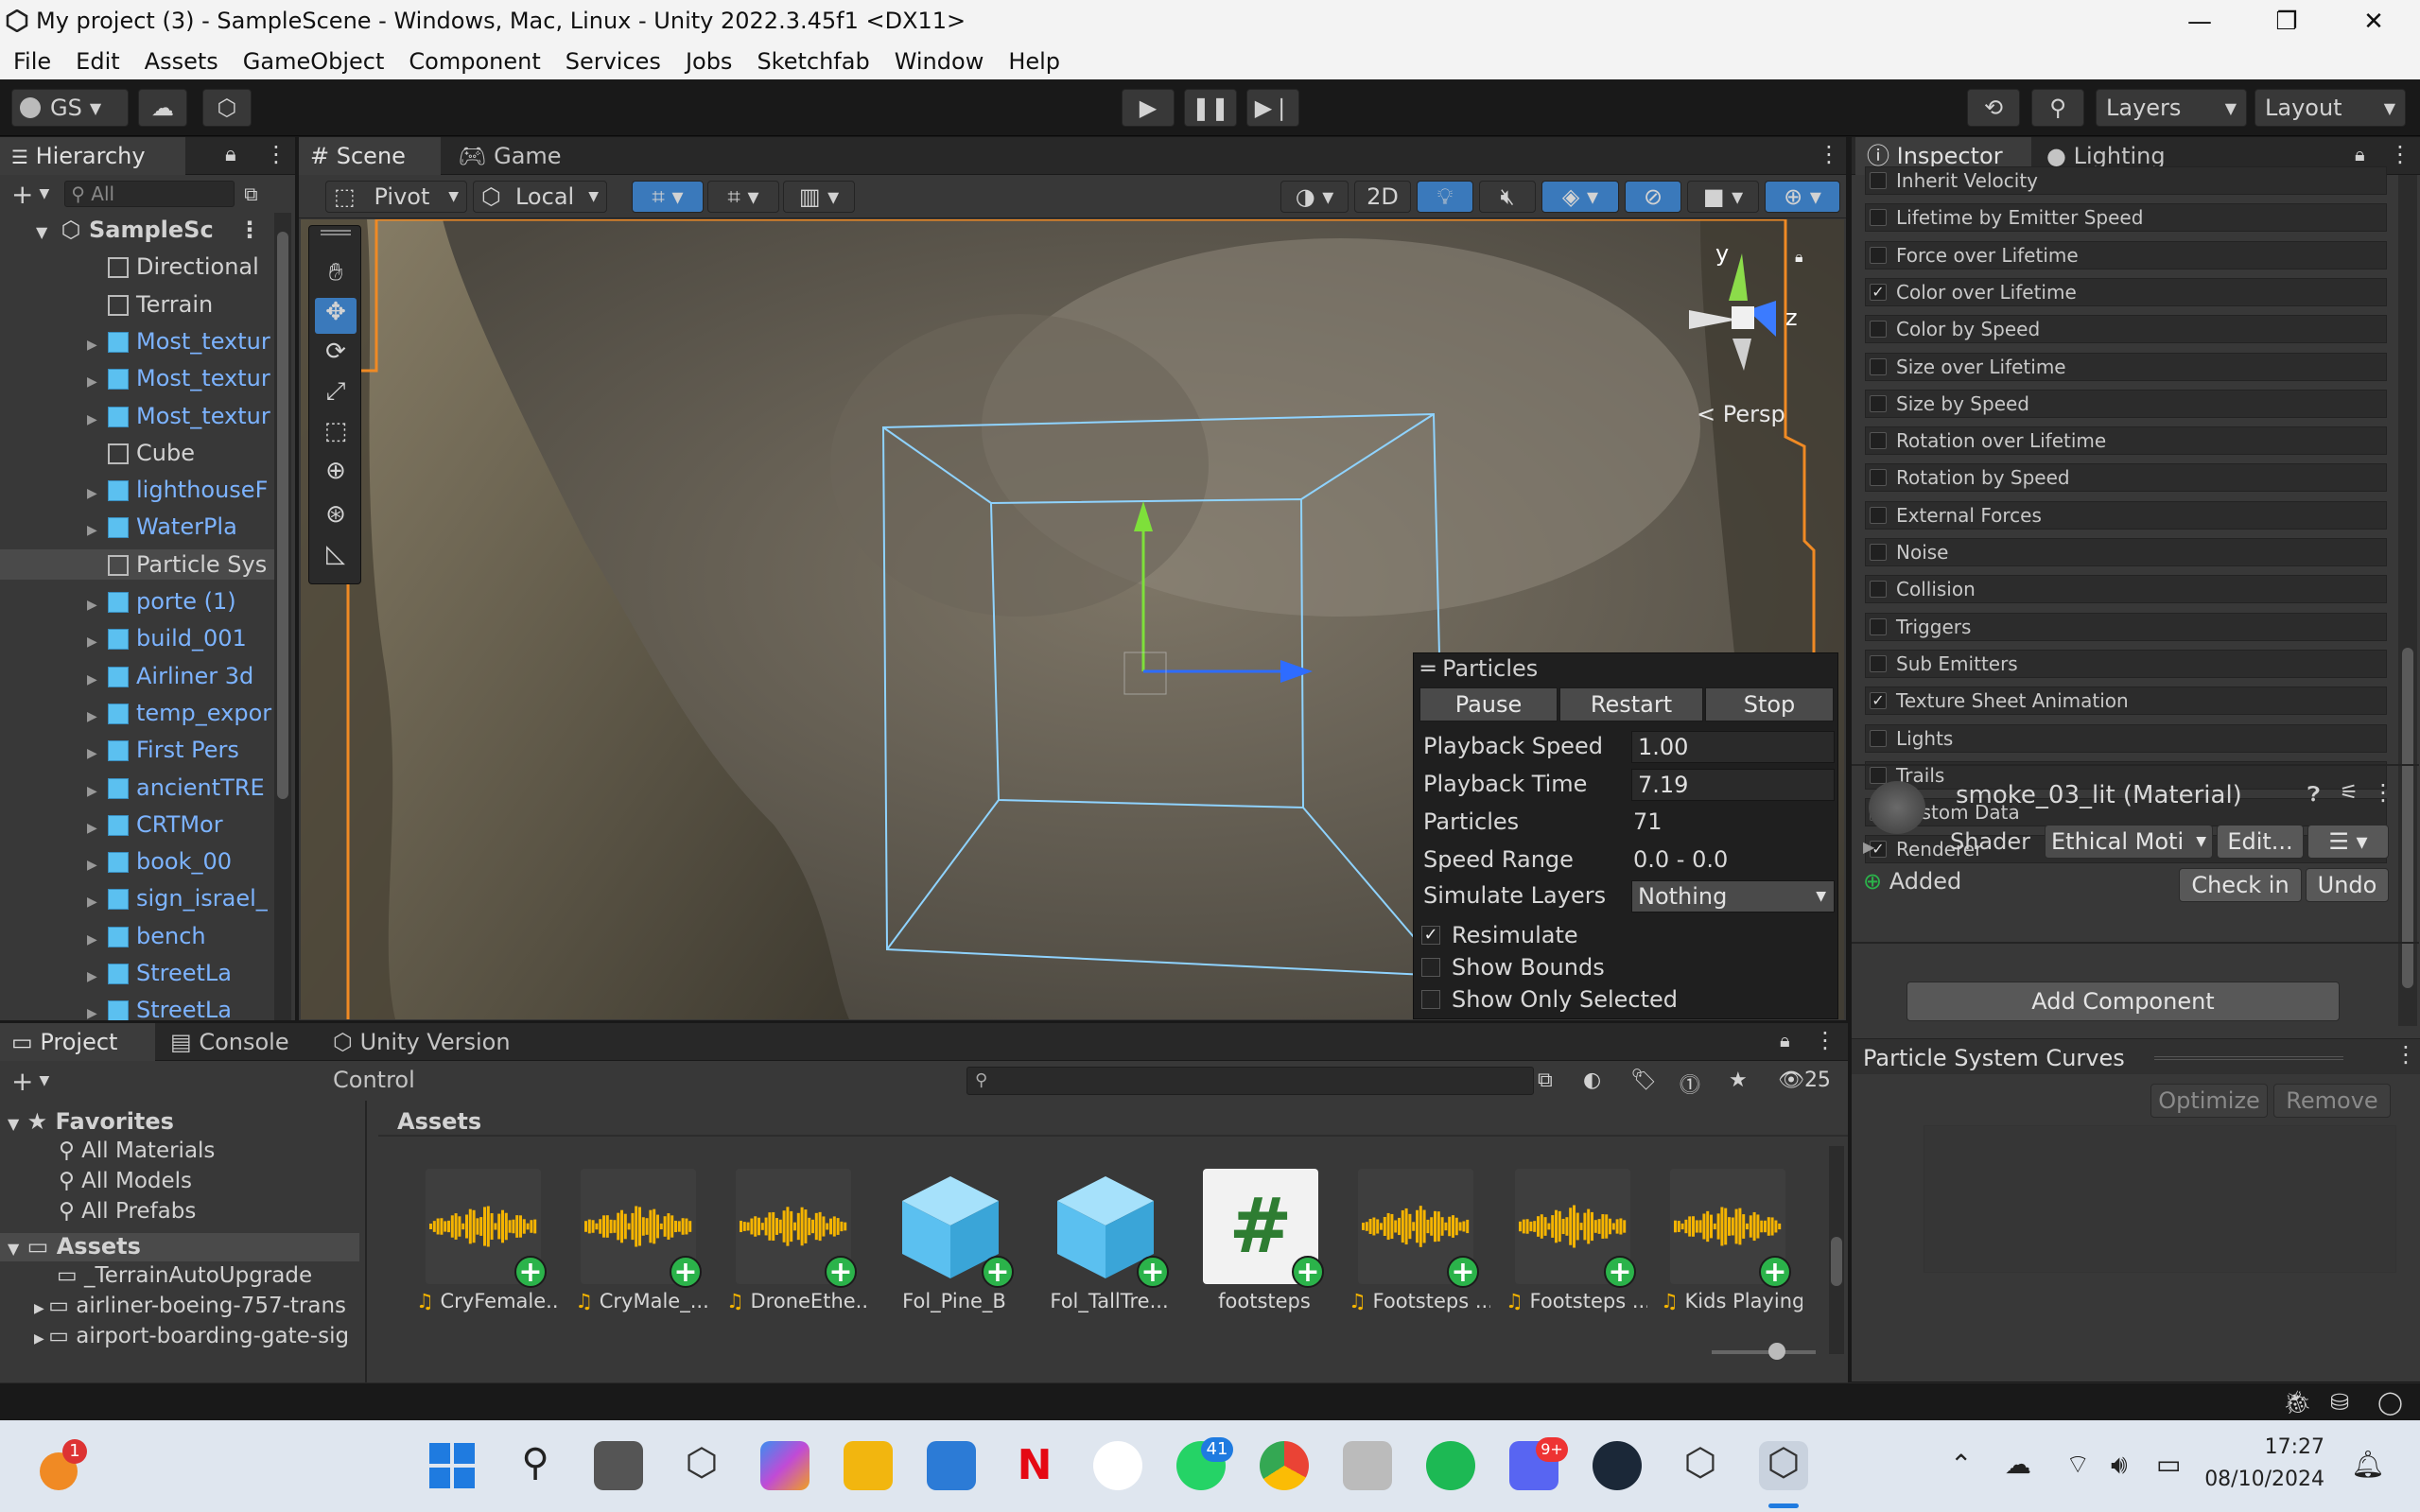  Describe the element at coordinates (1284, 1465) in the screenshot. I see `chrome-icon` at that location.